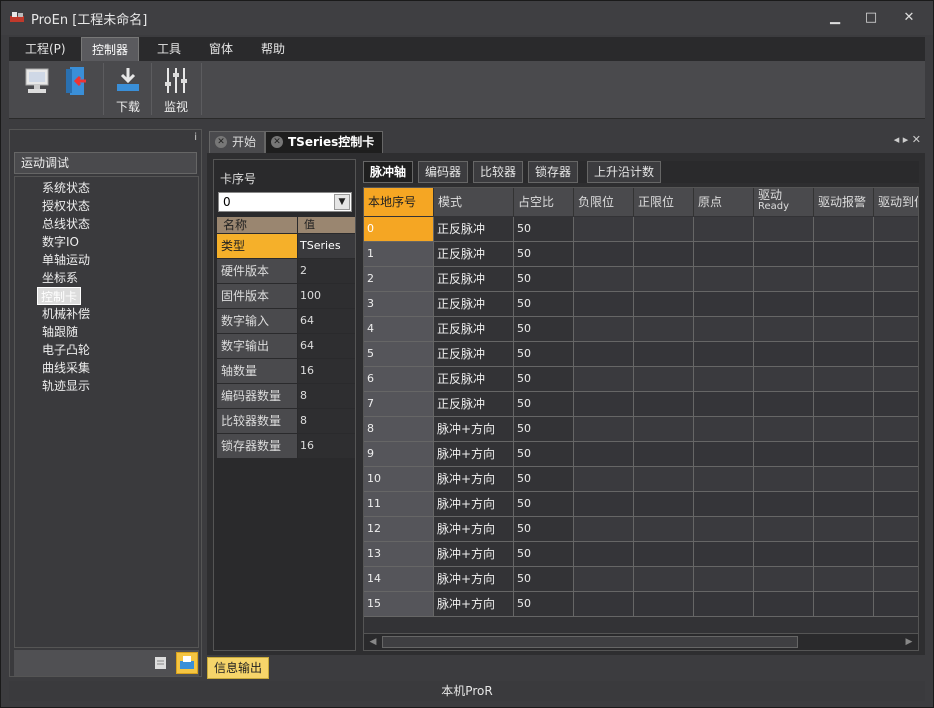 This screenshot has width=934, height=708. What do you see at coordinates (286, 421) in the screenshot?
I see `prop-row: 比较器数量 8` at bounding box center [286, 421].